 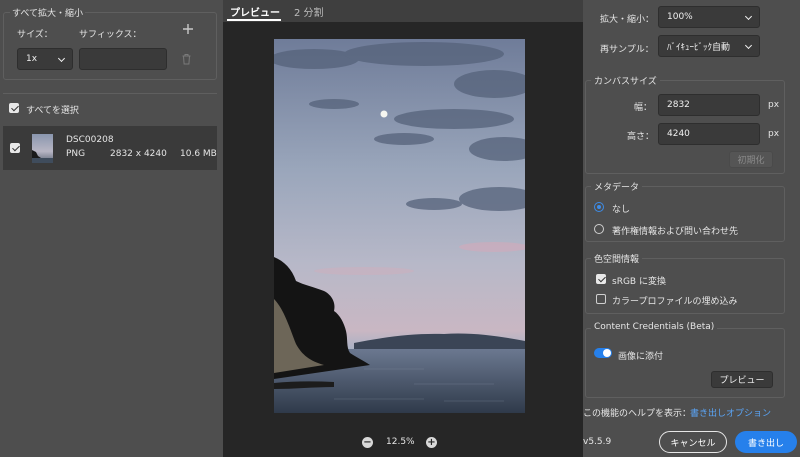 What do you see at coordinates (675, 232) in the screenshot?
I see `metadata-copyright-label: 著作権情報および問い合わせ先` at bounding box center [675, 232].